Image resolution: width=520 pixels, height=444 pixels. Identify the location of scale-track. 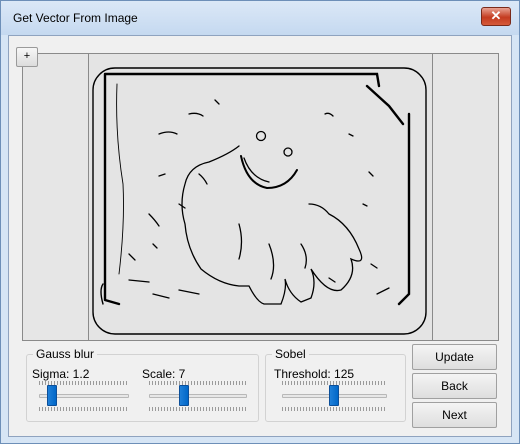
(198, 396).